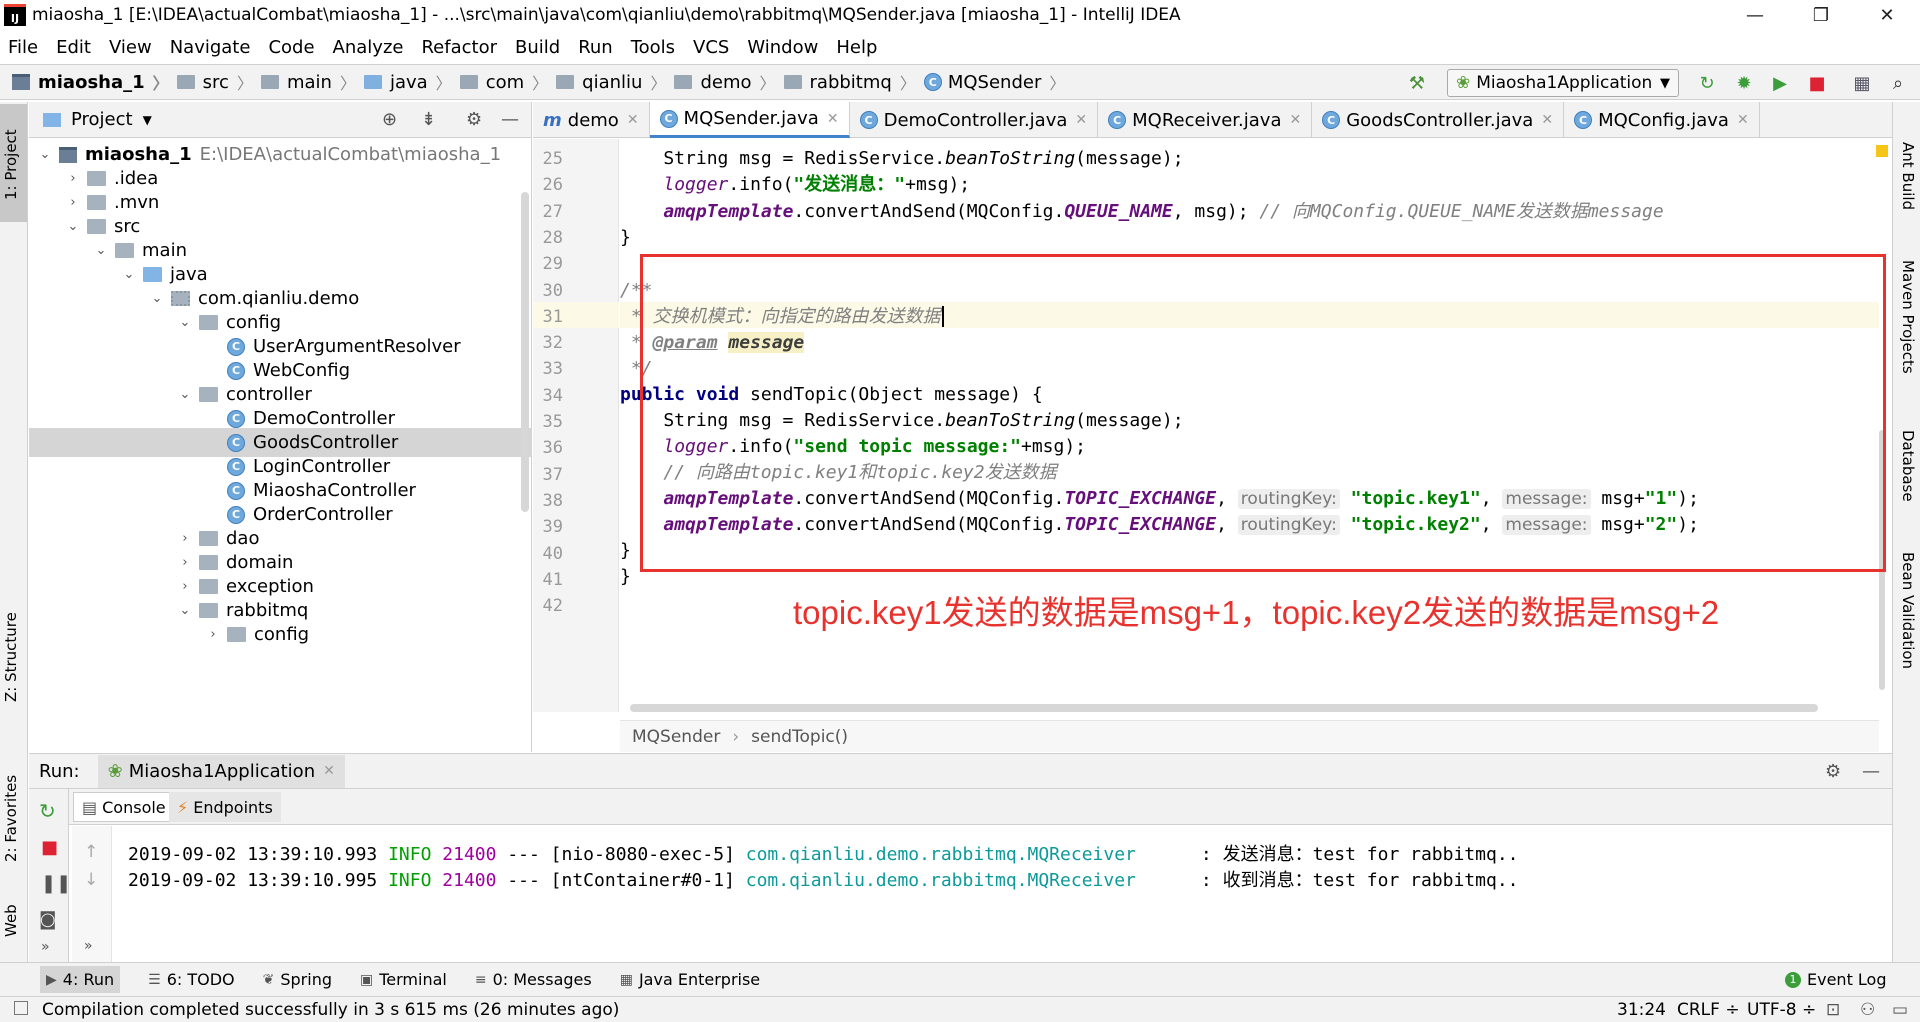 The image size is (1920, 1022). What do you see at coordinates (1908, 176) in the screenshot?
I see `ant-build-tab: Ant Build` at bounding box center [1908, 176].